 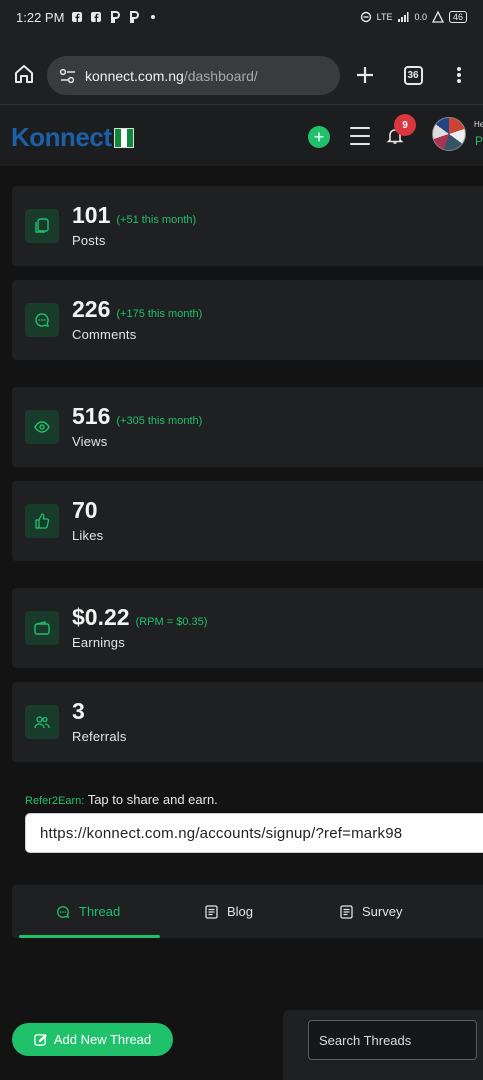 What do you see at coordinates (100, 911) in the screenshot?
I see `tab-label: Thread` at bounding box center [100, 911].